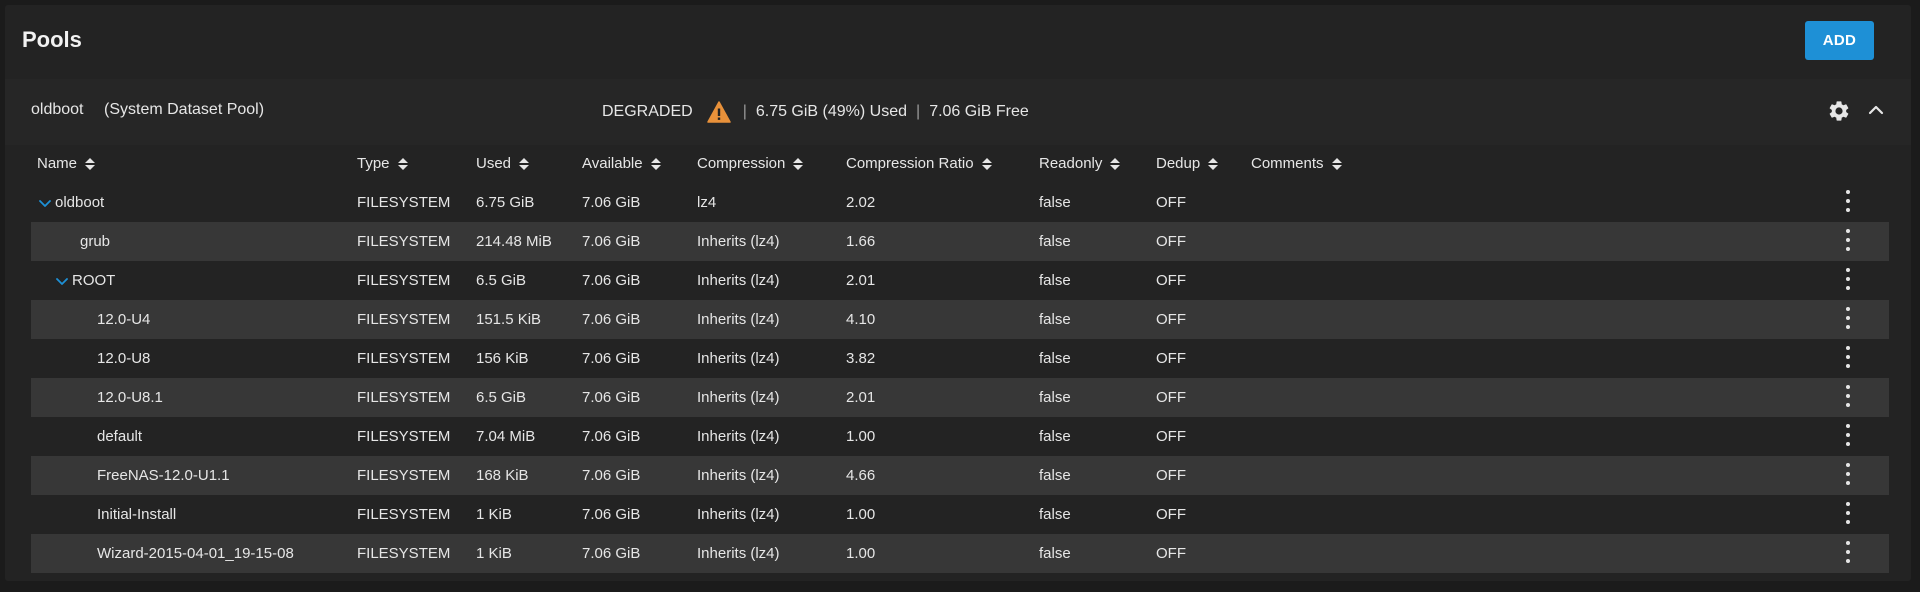  I want to click on warning-icon, so click(718, 112).